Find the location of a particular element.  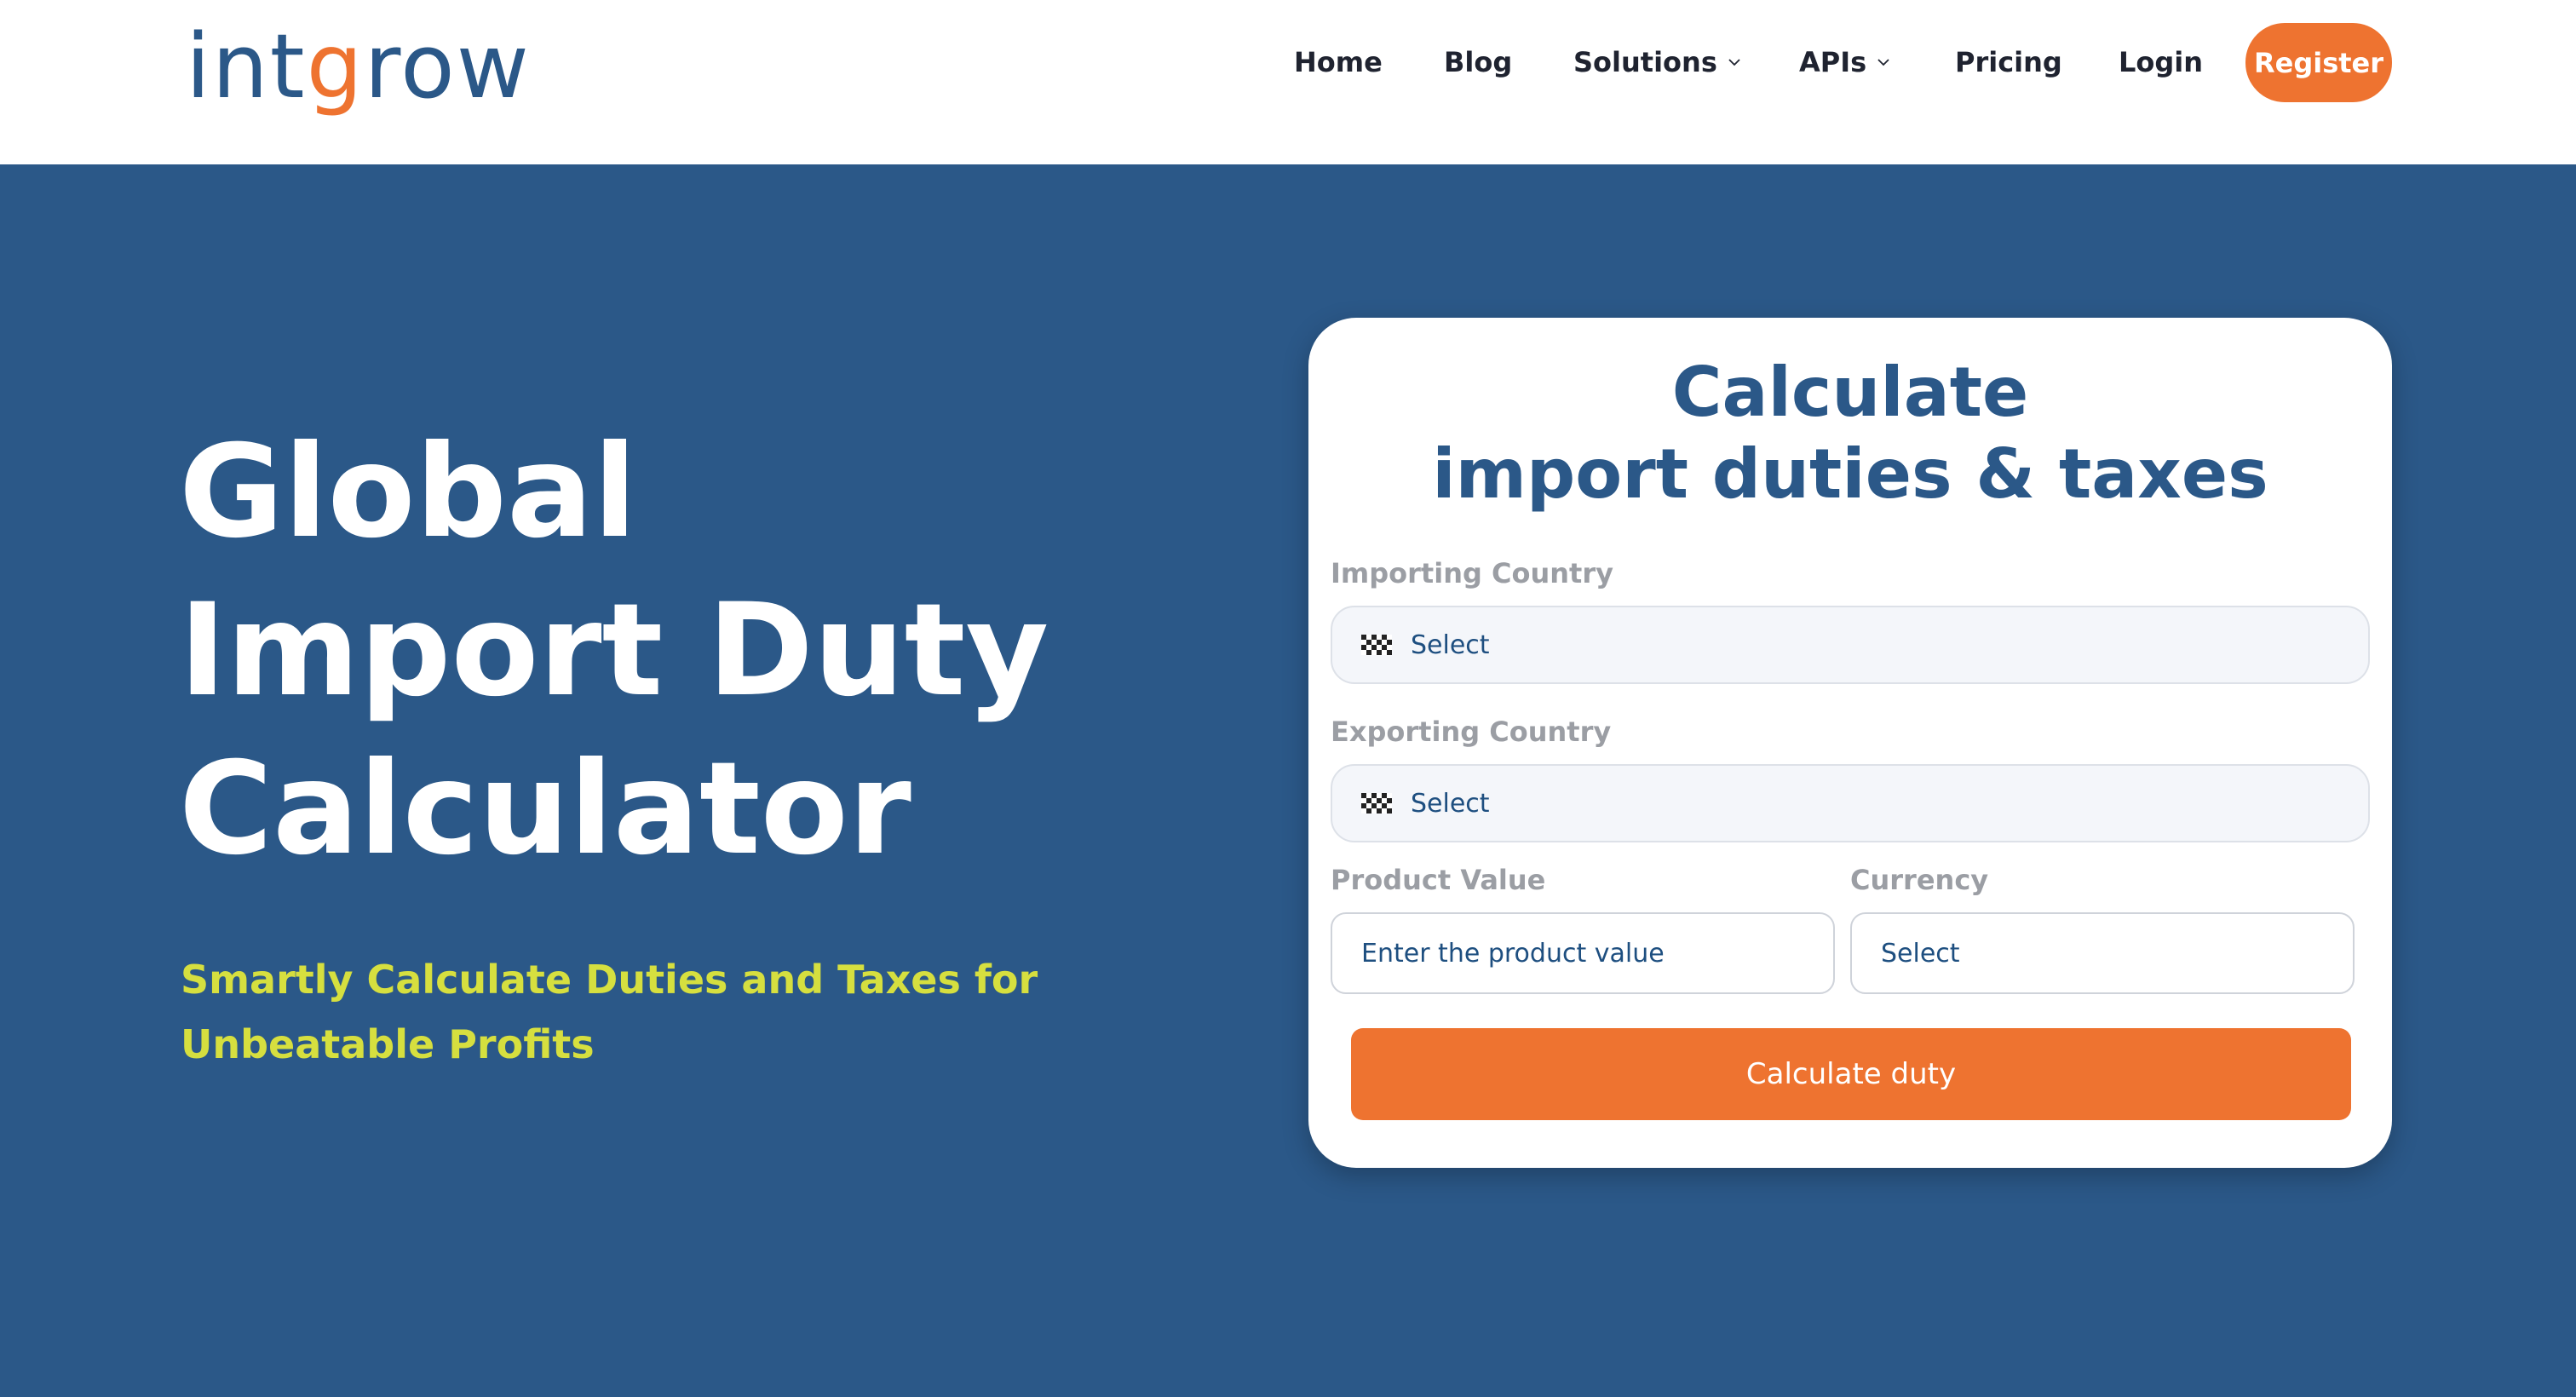

nav-pricing-label: Pricing is located at coordinates (2008, 62).